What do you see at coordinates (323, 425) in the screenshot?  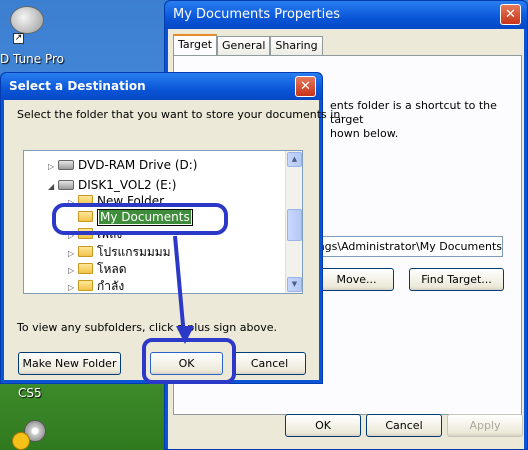 I see `properties-ok-button: OK` at bounding box center [323, 425].